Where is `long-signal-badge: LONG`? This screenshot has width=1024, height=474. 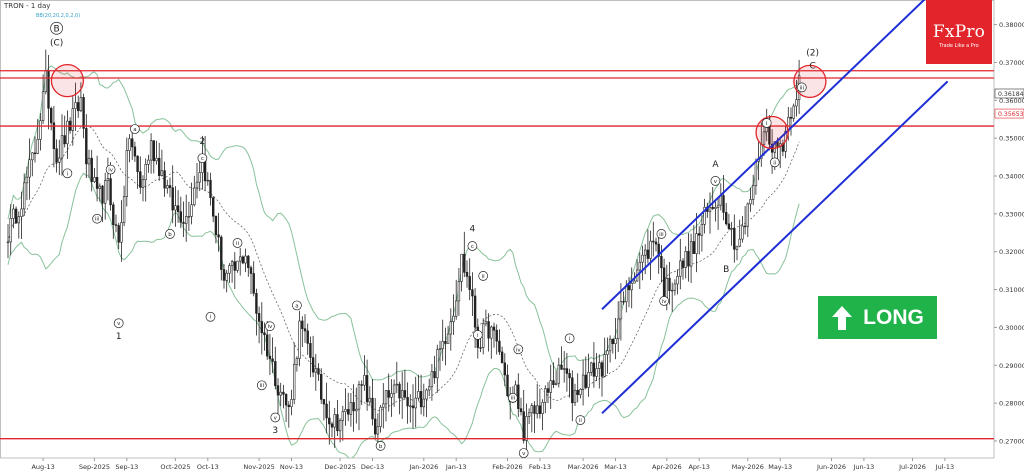 long-signal-badge: LONG is located at coordinates (877, 317).